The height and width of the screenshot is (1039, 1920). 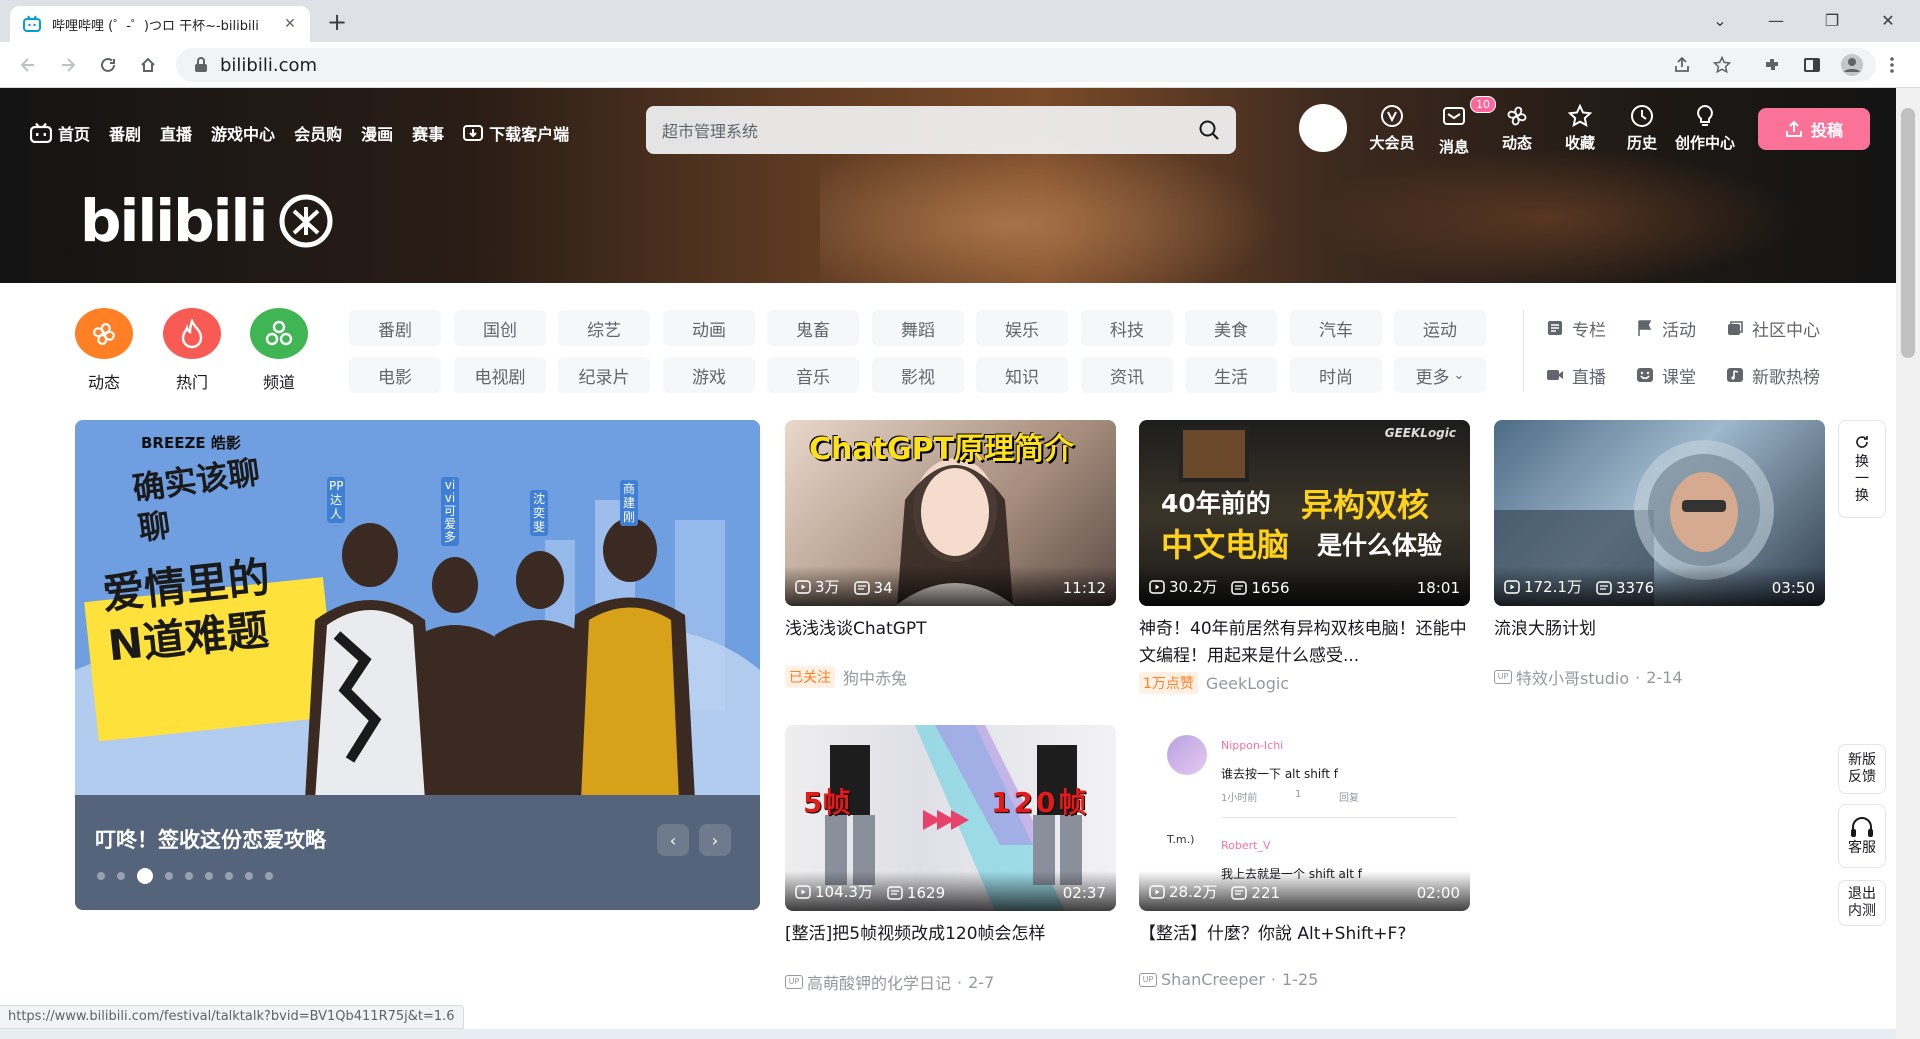 I want to click on video-title: [整活]把5帧视频改成120帧会怎样, so click(x=950, y=934).